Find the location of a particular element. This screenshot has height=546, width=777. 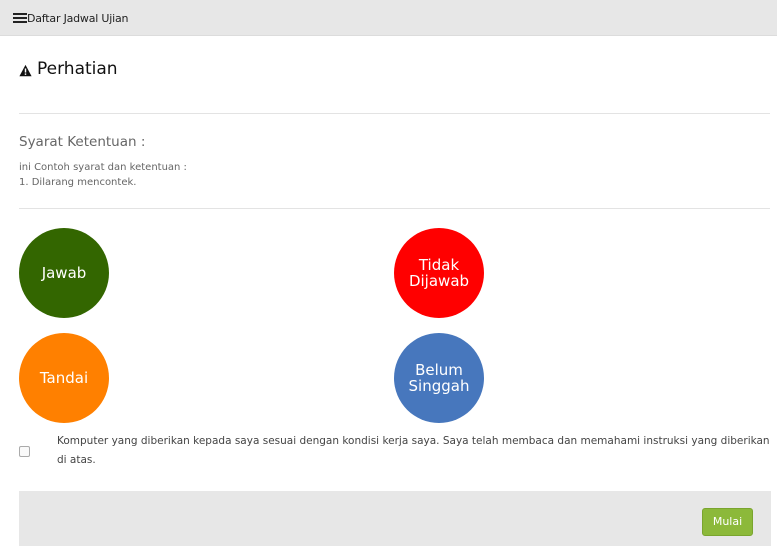

legend-answered: Jawab is located at coordinates (64, 273).